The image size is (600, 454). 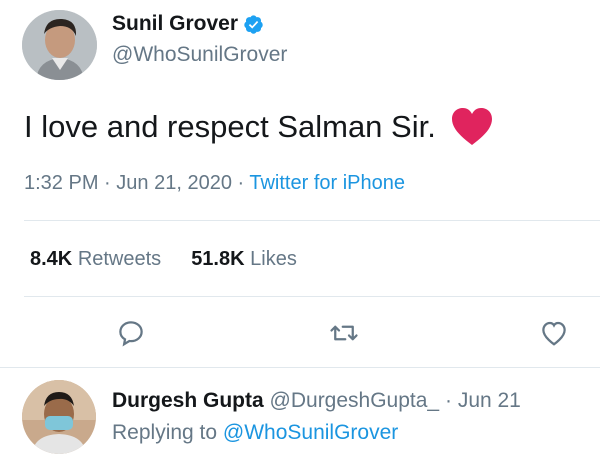 I want to click on verified-badge-icon, so click(x=253, y=24).